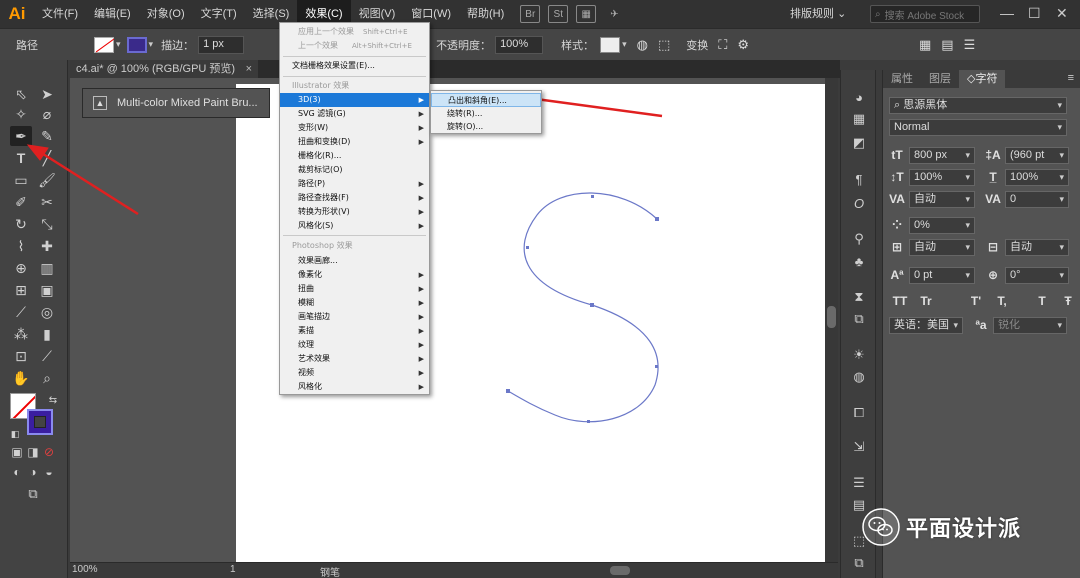  What do you see at coordinates (1037, 177) in the screenshot?
I see `horizontal-scale-field: 100% ▾` at bounding box center [1037, 177].